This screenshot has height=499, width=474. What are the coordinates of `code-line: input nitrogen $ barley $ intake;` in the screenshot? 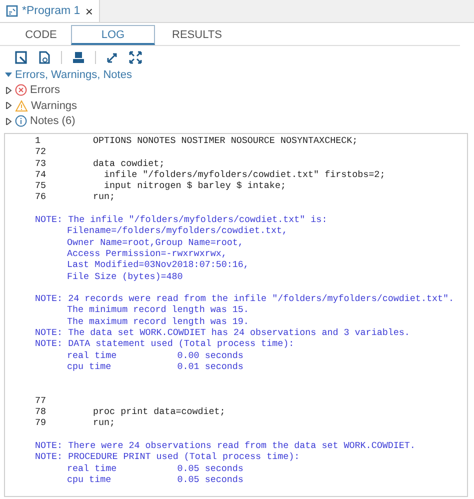 It's located at (194, 186).